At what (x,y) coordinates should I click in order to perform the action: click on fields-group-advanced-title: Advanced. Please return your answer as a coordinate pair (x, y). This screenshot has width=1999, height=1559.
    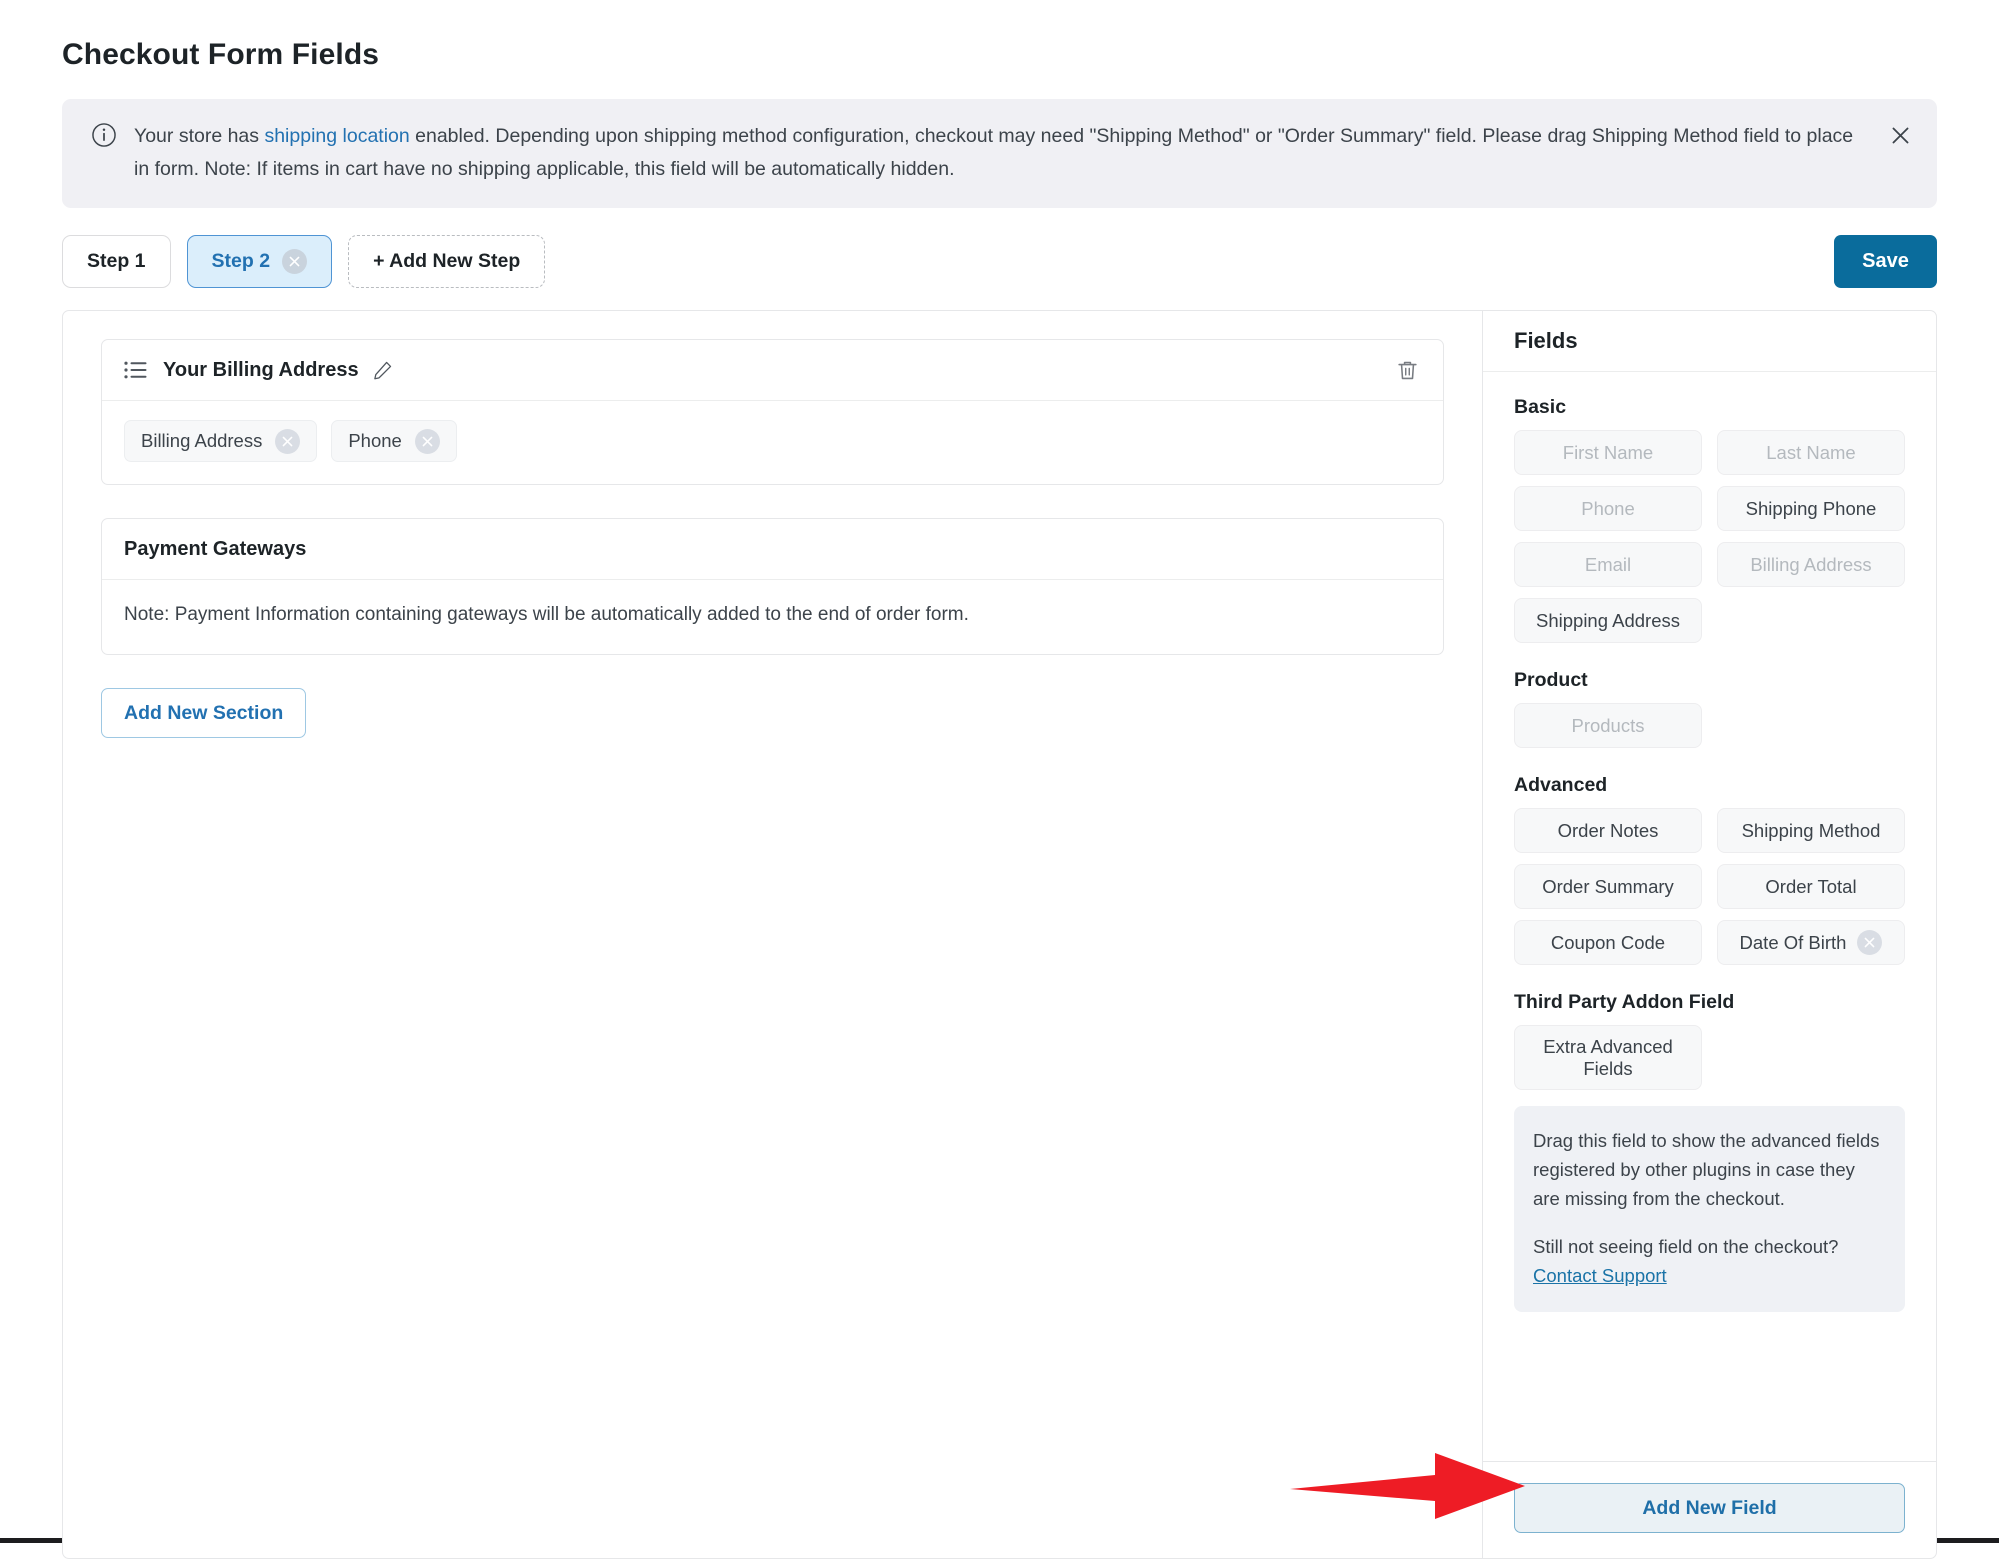
    Looking at the image, I should click on (1561, 785).